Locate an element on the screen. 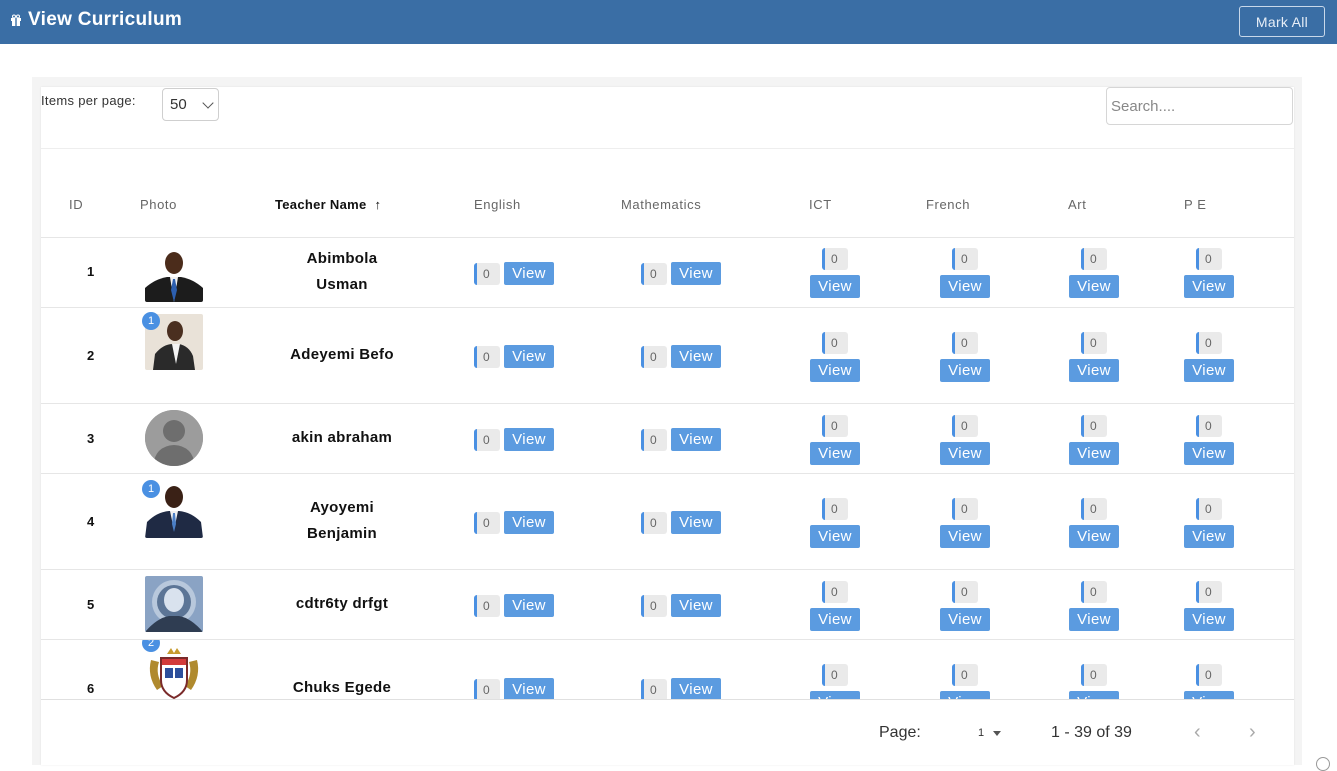 Image resolution: width=1337 pixels, height=771 pixels. teacher-name-line1: Chuks Egede is located at coordinates (342, 687).